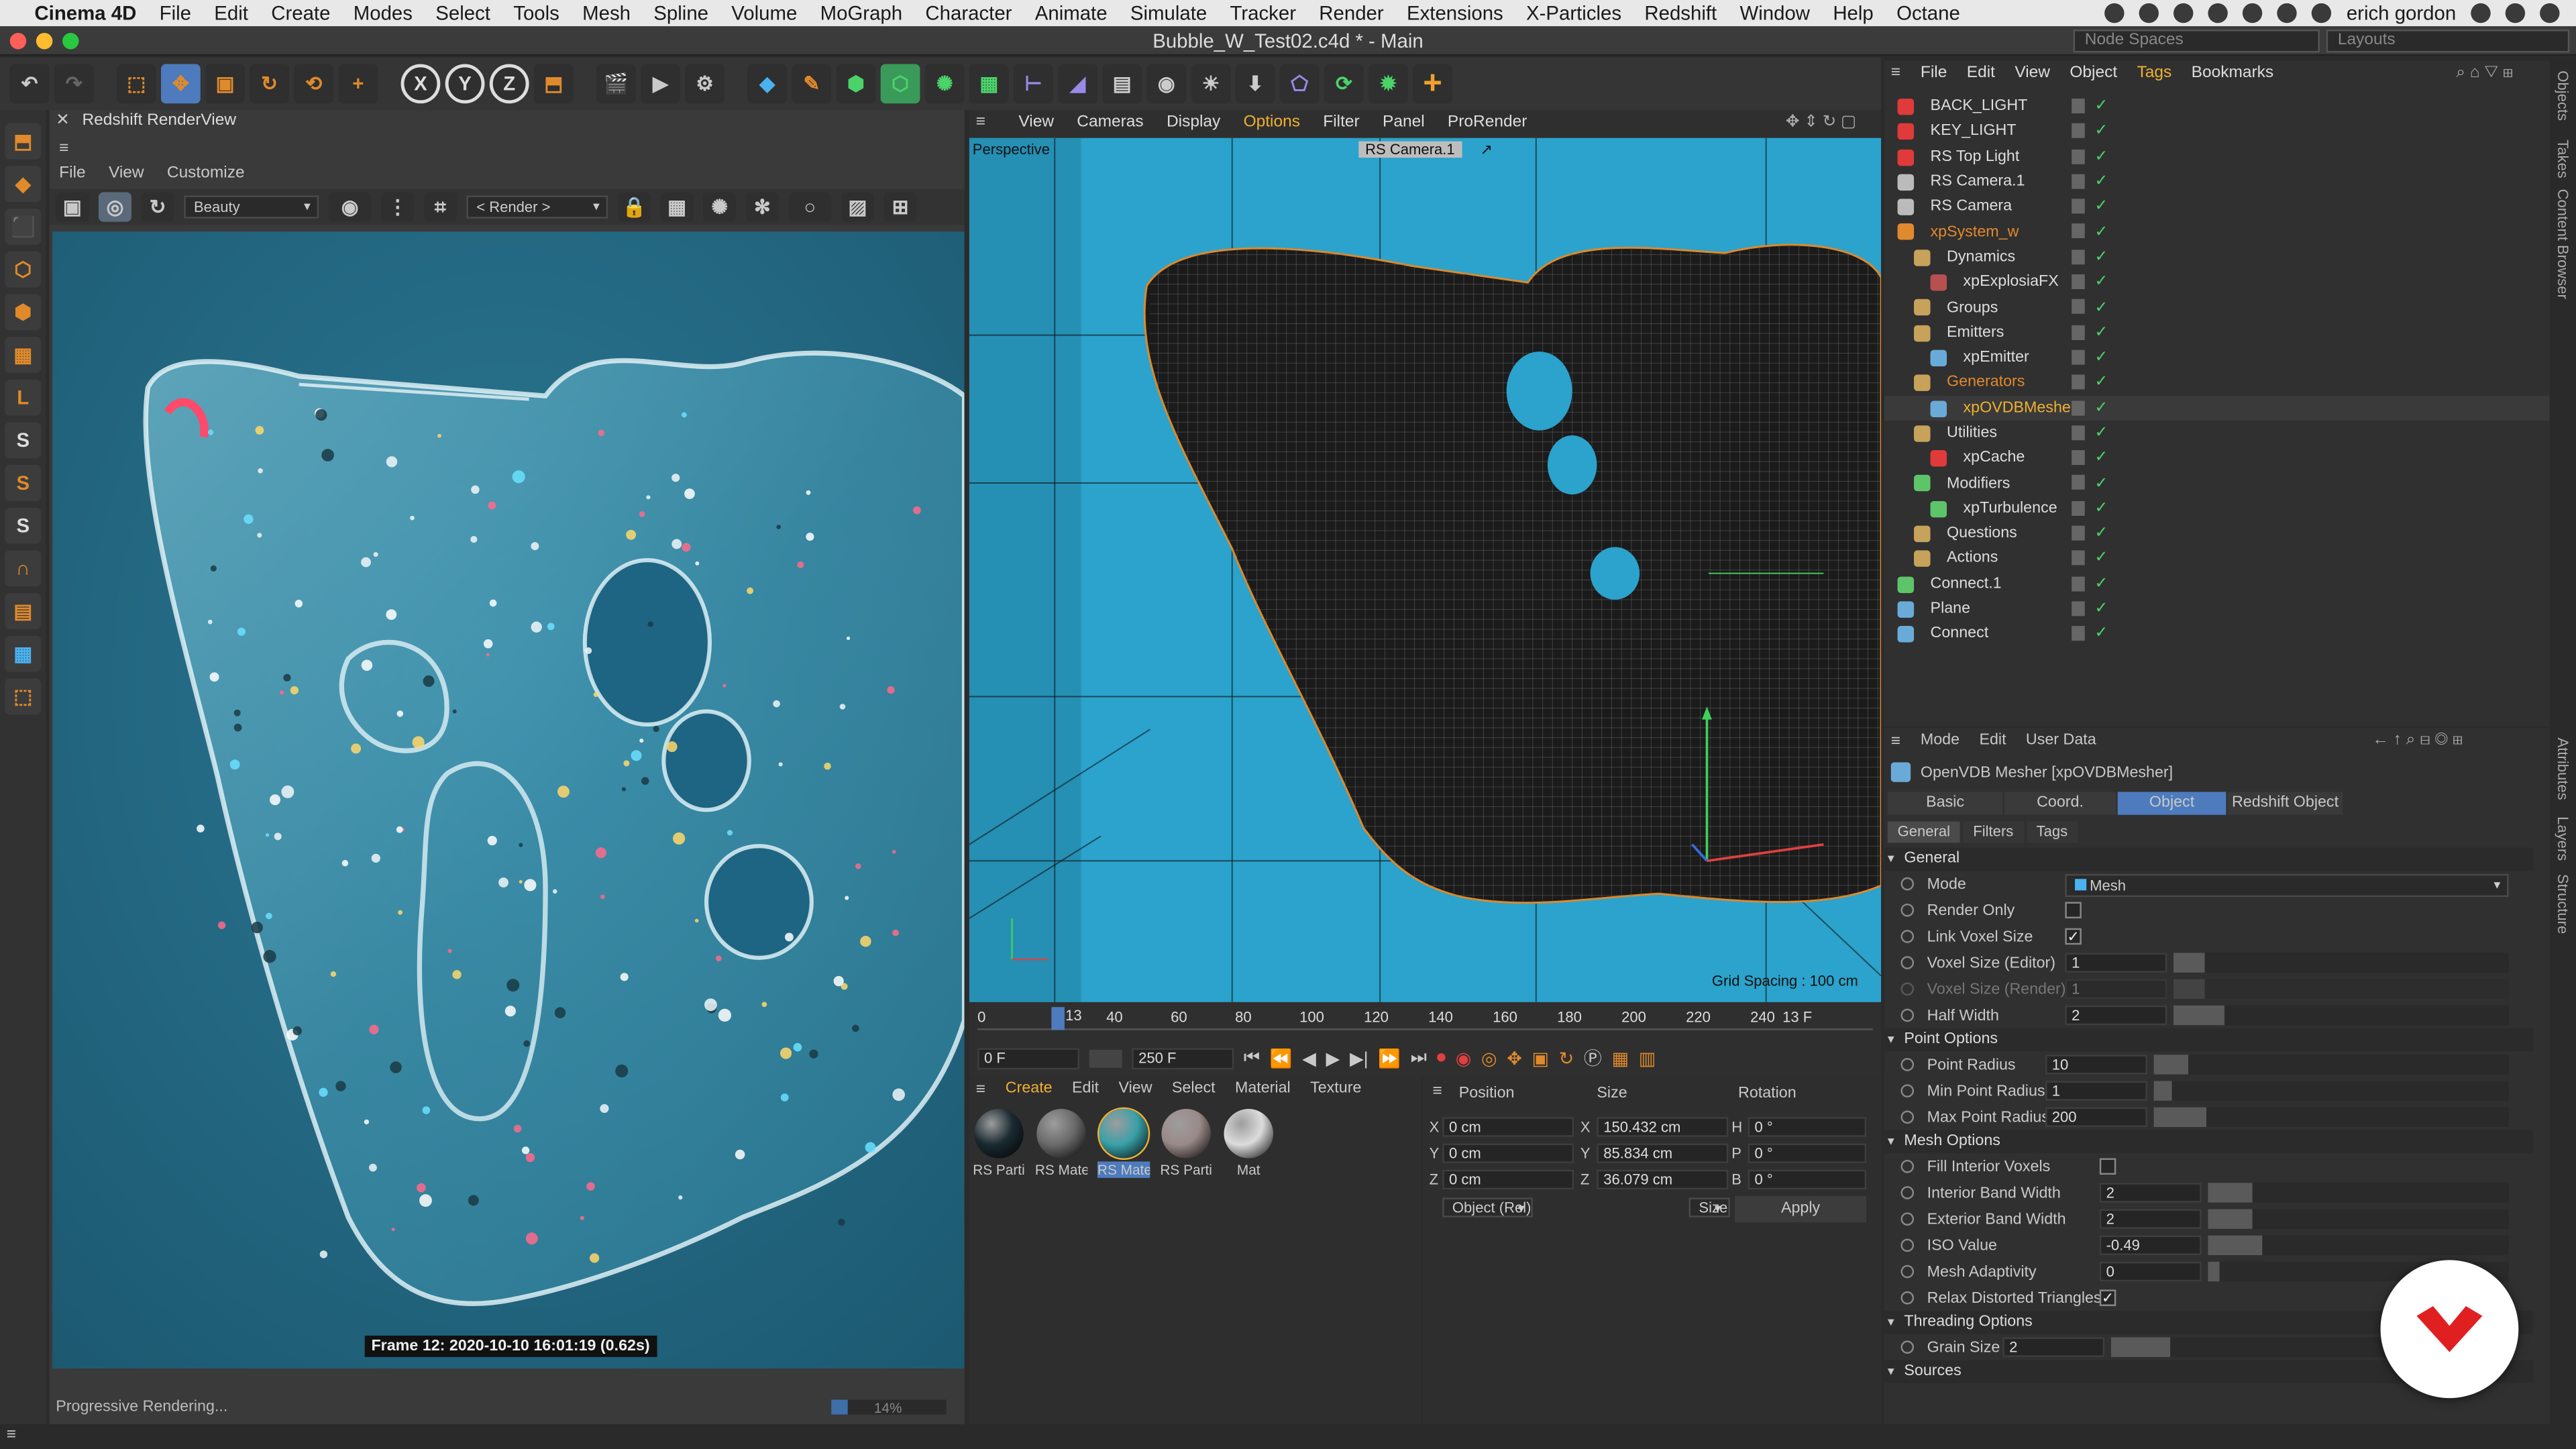 The width and height of the screenshot is (2576, 1449). Describe the element at coordinates (861, 12) in the screenshot. I see `mac-menu-mograph: MoGraph` at that location.